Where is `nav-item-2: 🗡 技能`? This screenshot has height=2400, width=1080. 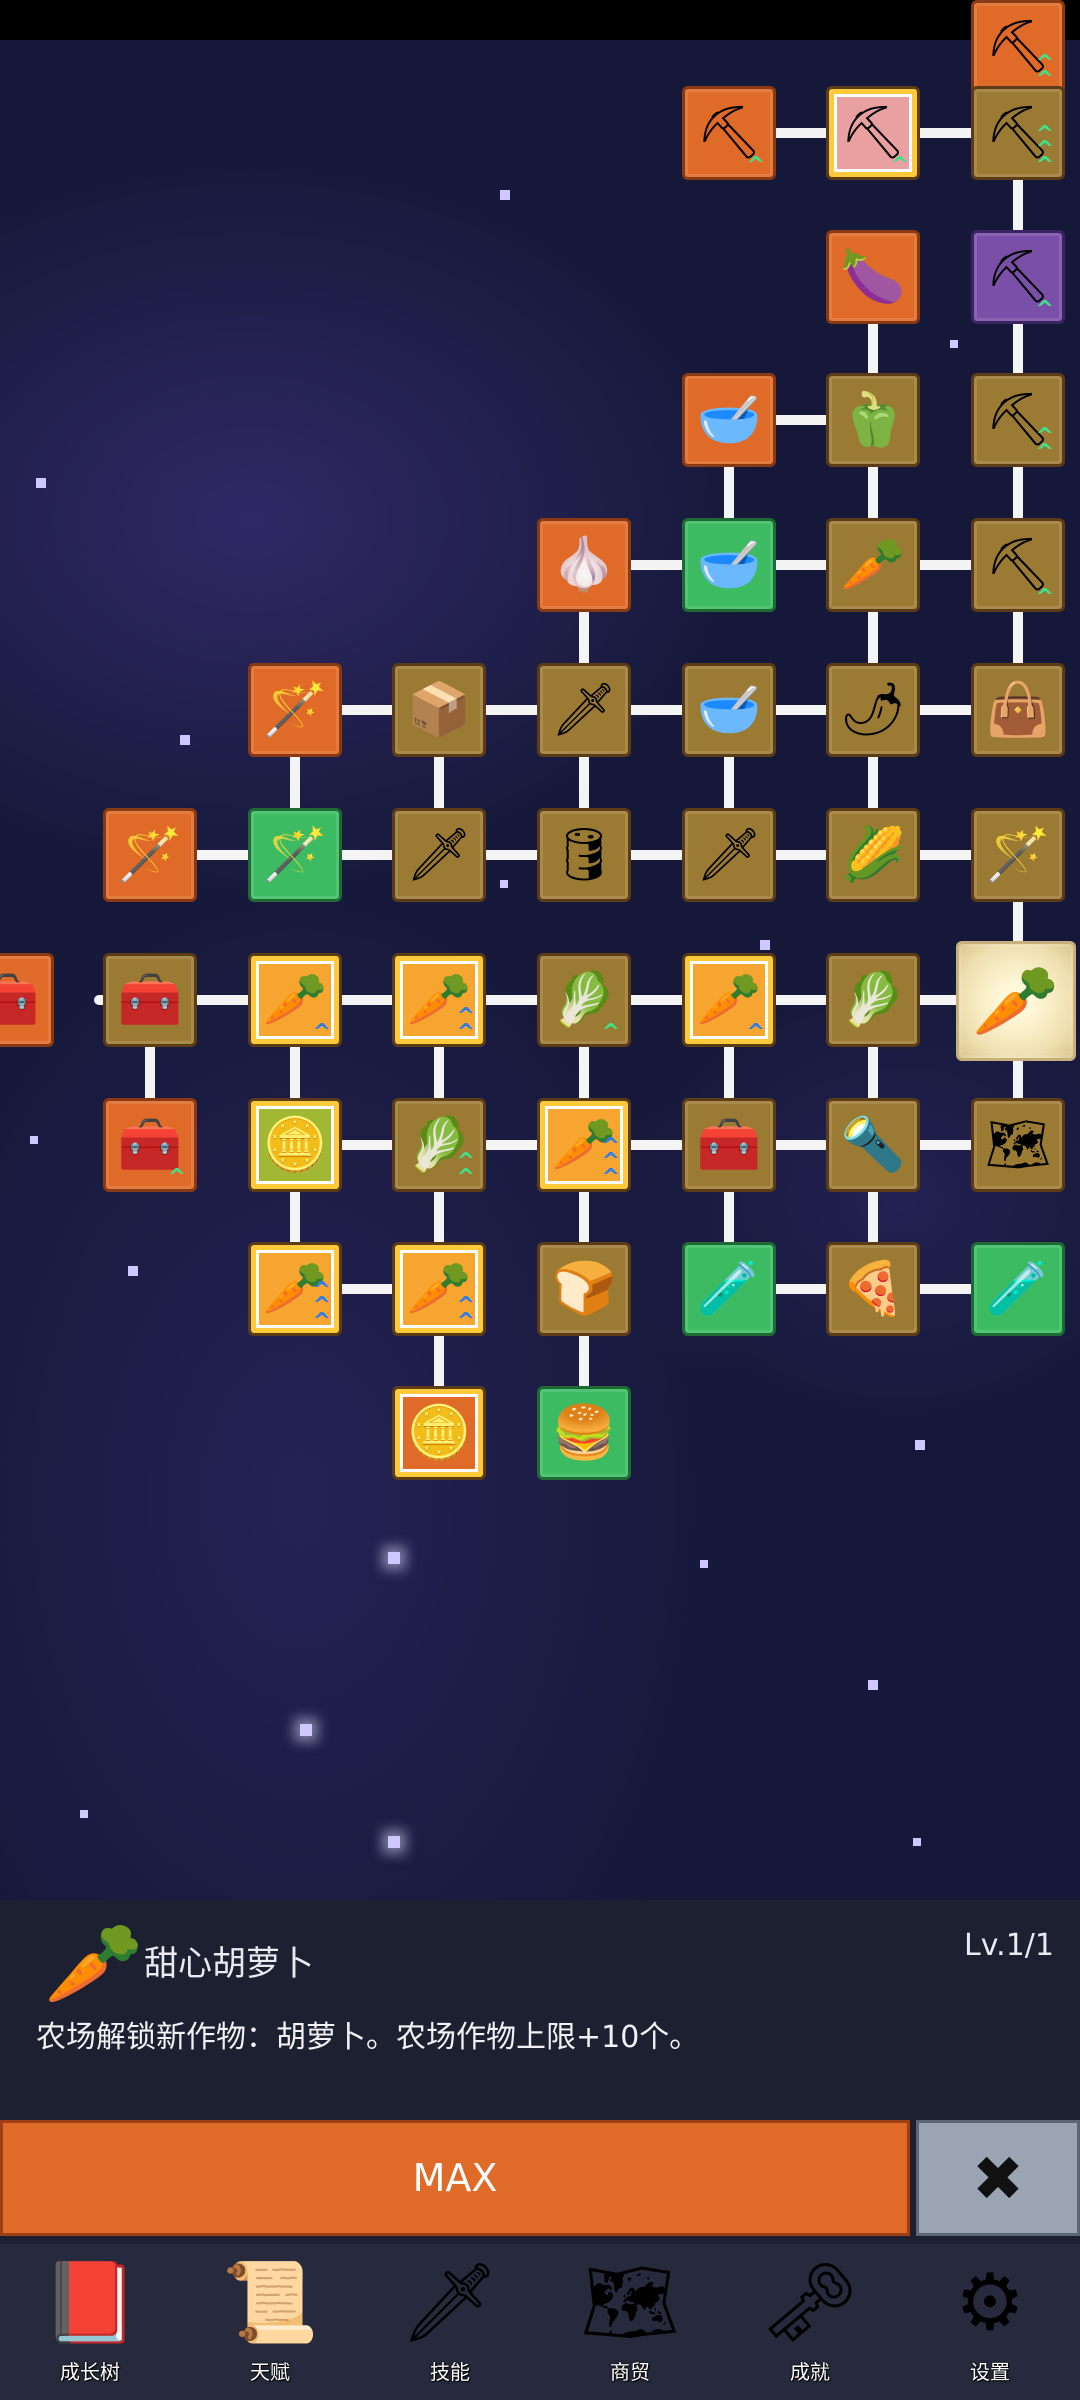
nav-item-2: 🗡 技能 is located at coordinates (450, 2322).